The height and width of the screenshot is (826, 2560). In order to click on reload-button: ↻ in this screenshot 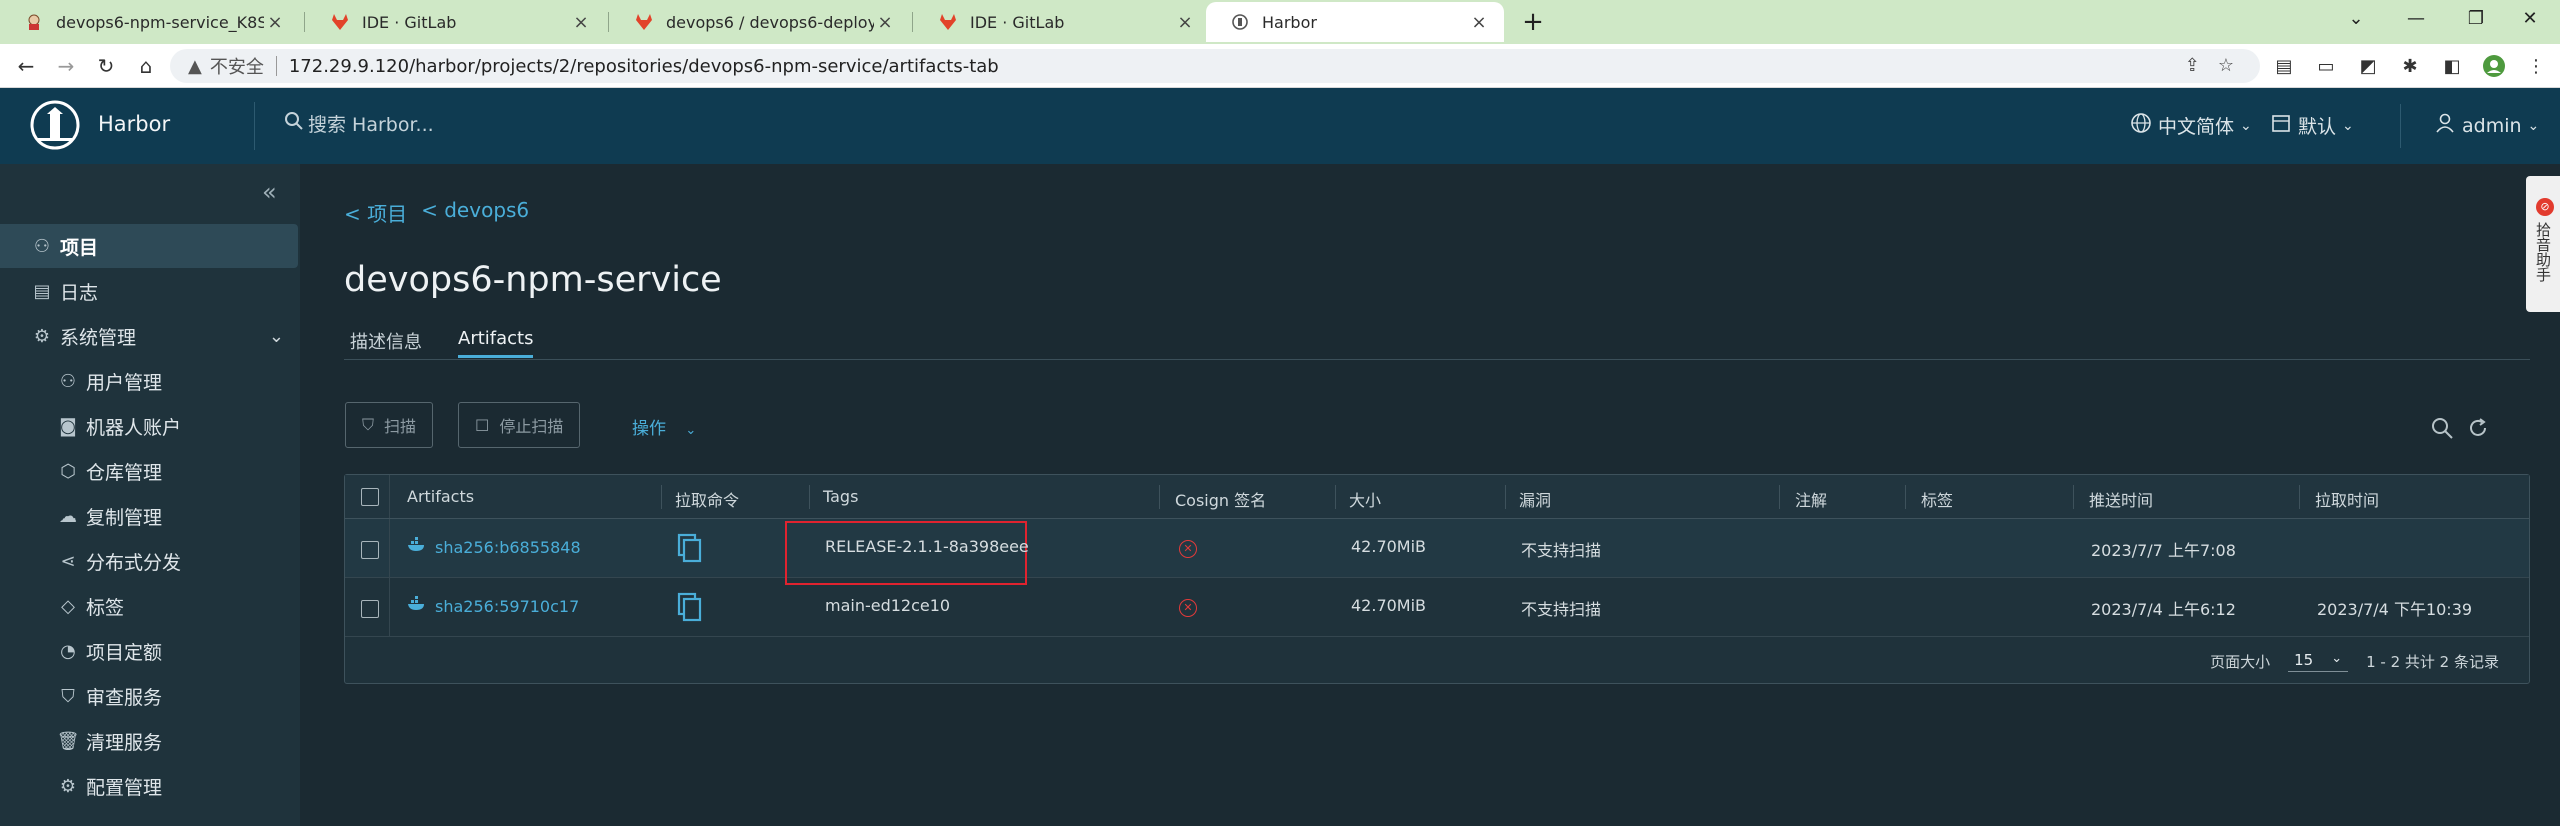, I will do `click(106, 66)`.